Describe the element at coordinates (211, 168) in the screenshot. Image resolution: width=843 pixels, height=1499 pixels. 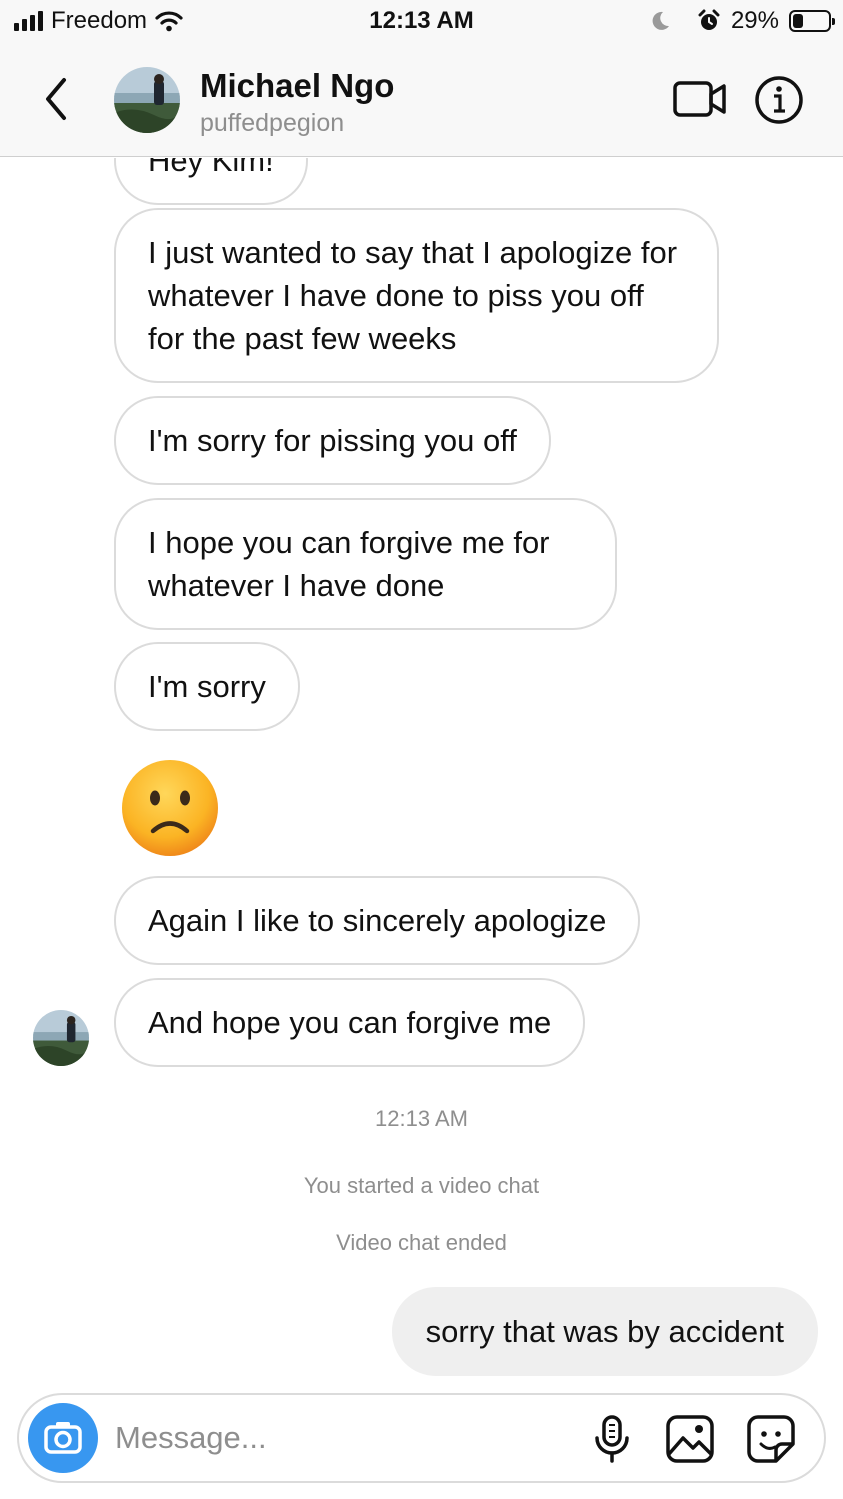
I see `message-text: Hey Kim!` at that location.